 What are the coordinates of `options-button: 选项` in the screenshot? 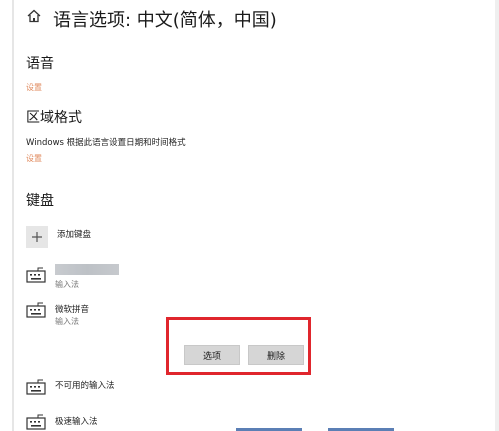 It's located at (212, 355).